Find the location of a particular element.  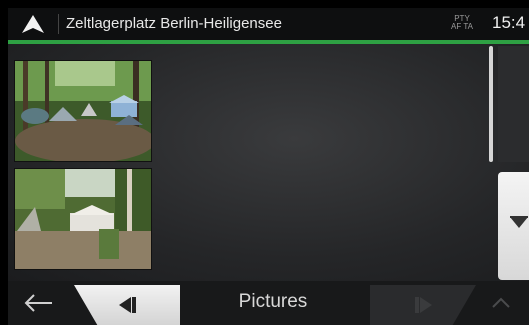

next-page-bar is located at coordinates (417, 305).